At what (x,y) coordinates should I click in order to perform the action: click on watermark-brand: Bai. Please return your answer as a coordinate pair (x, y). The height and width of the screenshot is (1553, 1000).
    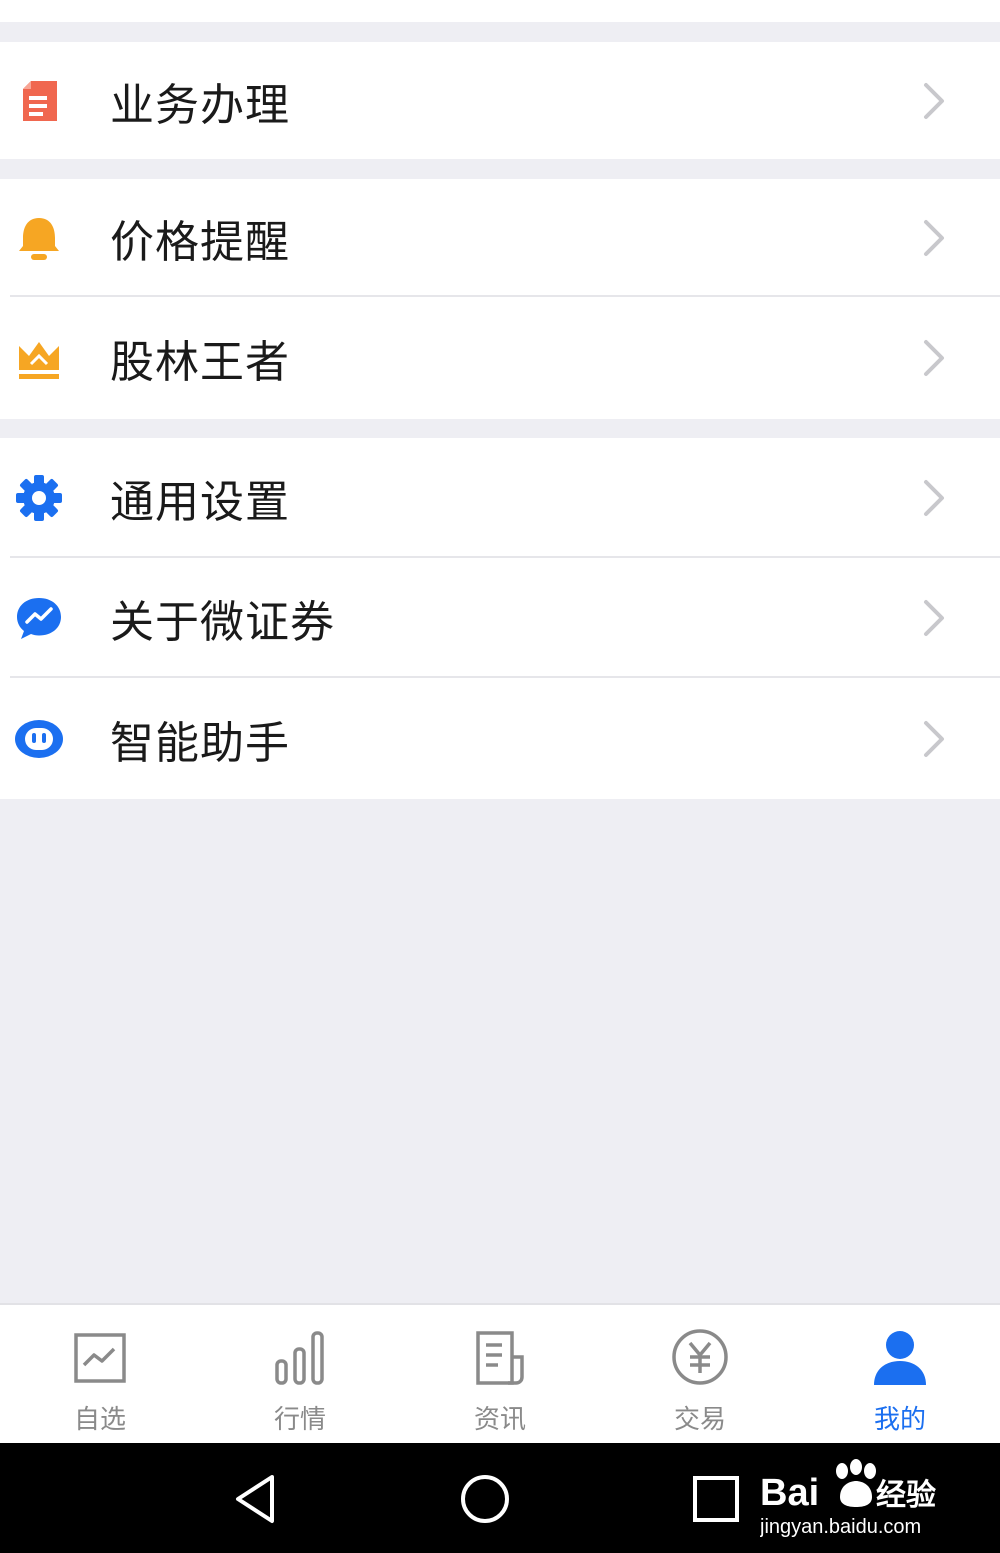
    Looking at the image, I should click on (789, 1493).